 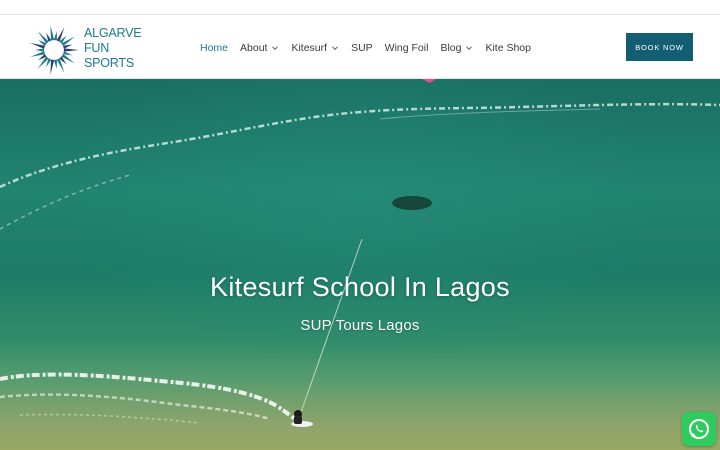 What do you see at coordinates (113, 33) in the screenshot?
I see `logo-line: ALGARVE` at bounding box center [113, 33].